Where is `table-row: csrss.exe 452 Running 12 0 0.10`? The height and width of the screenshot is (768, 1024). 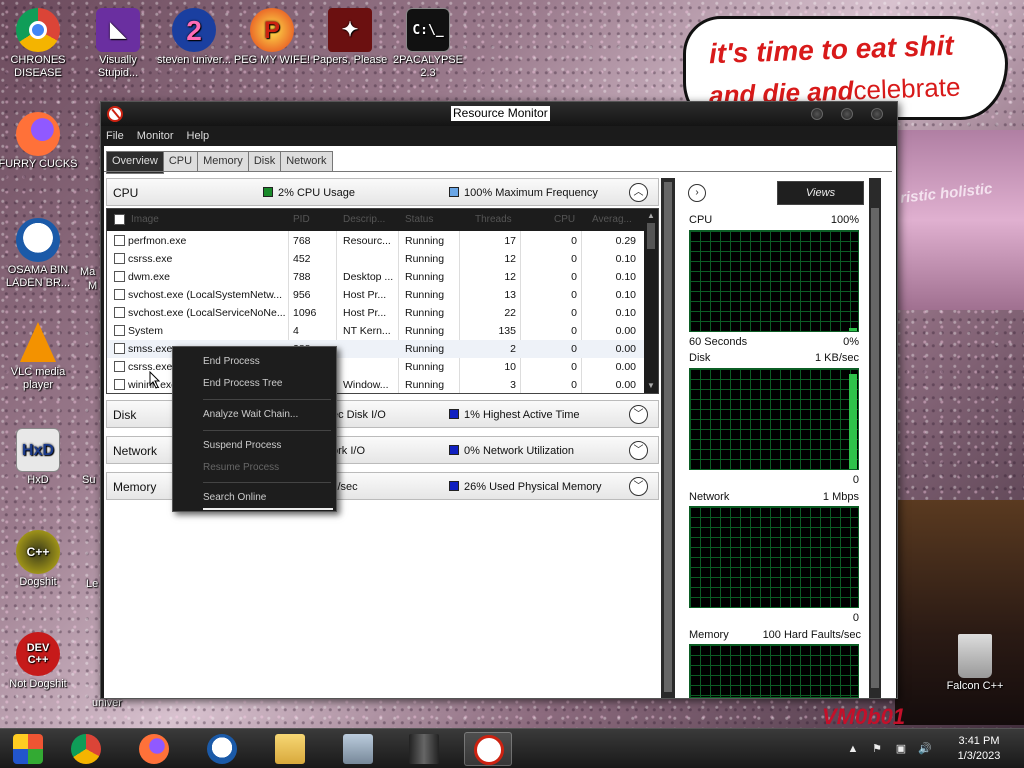 table-row: csrss.exe 452 Running 12 0 0.10 is located at coordinates (375, 259).